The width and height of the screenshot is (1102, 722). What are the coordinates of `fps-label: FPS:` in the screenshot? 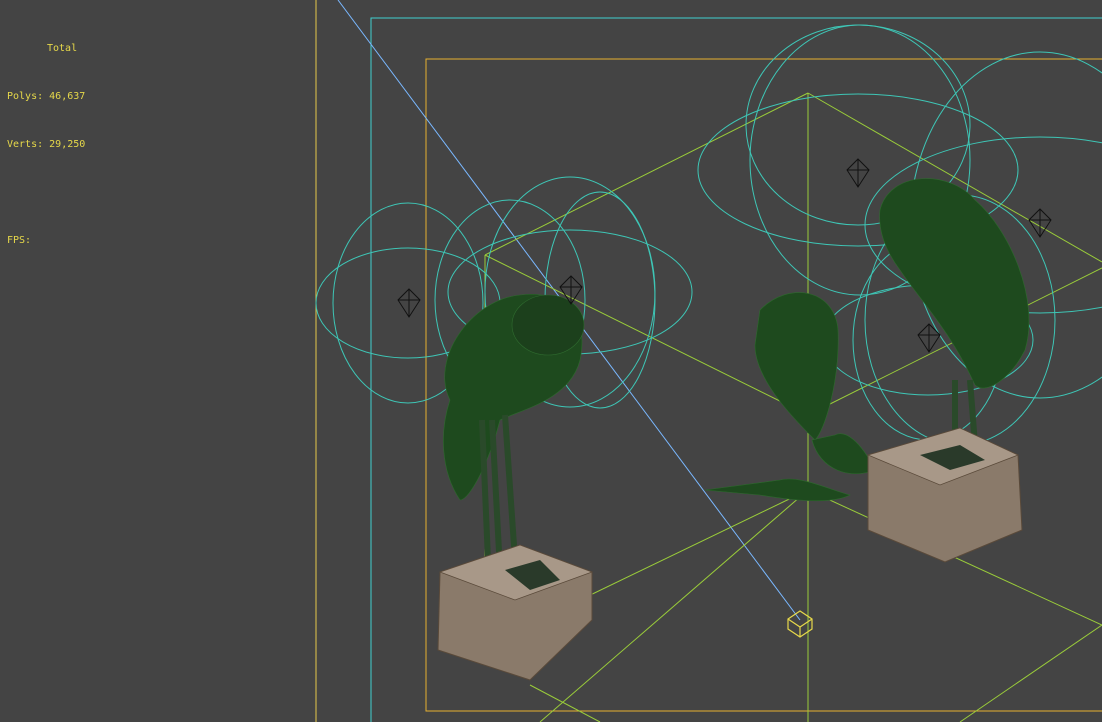 It's located at (19, 240).